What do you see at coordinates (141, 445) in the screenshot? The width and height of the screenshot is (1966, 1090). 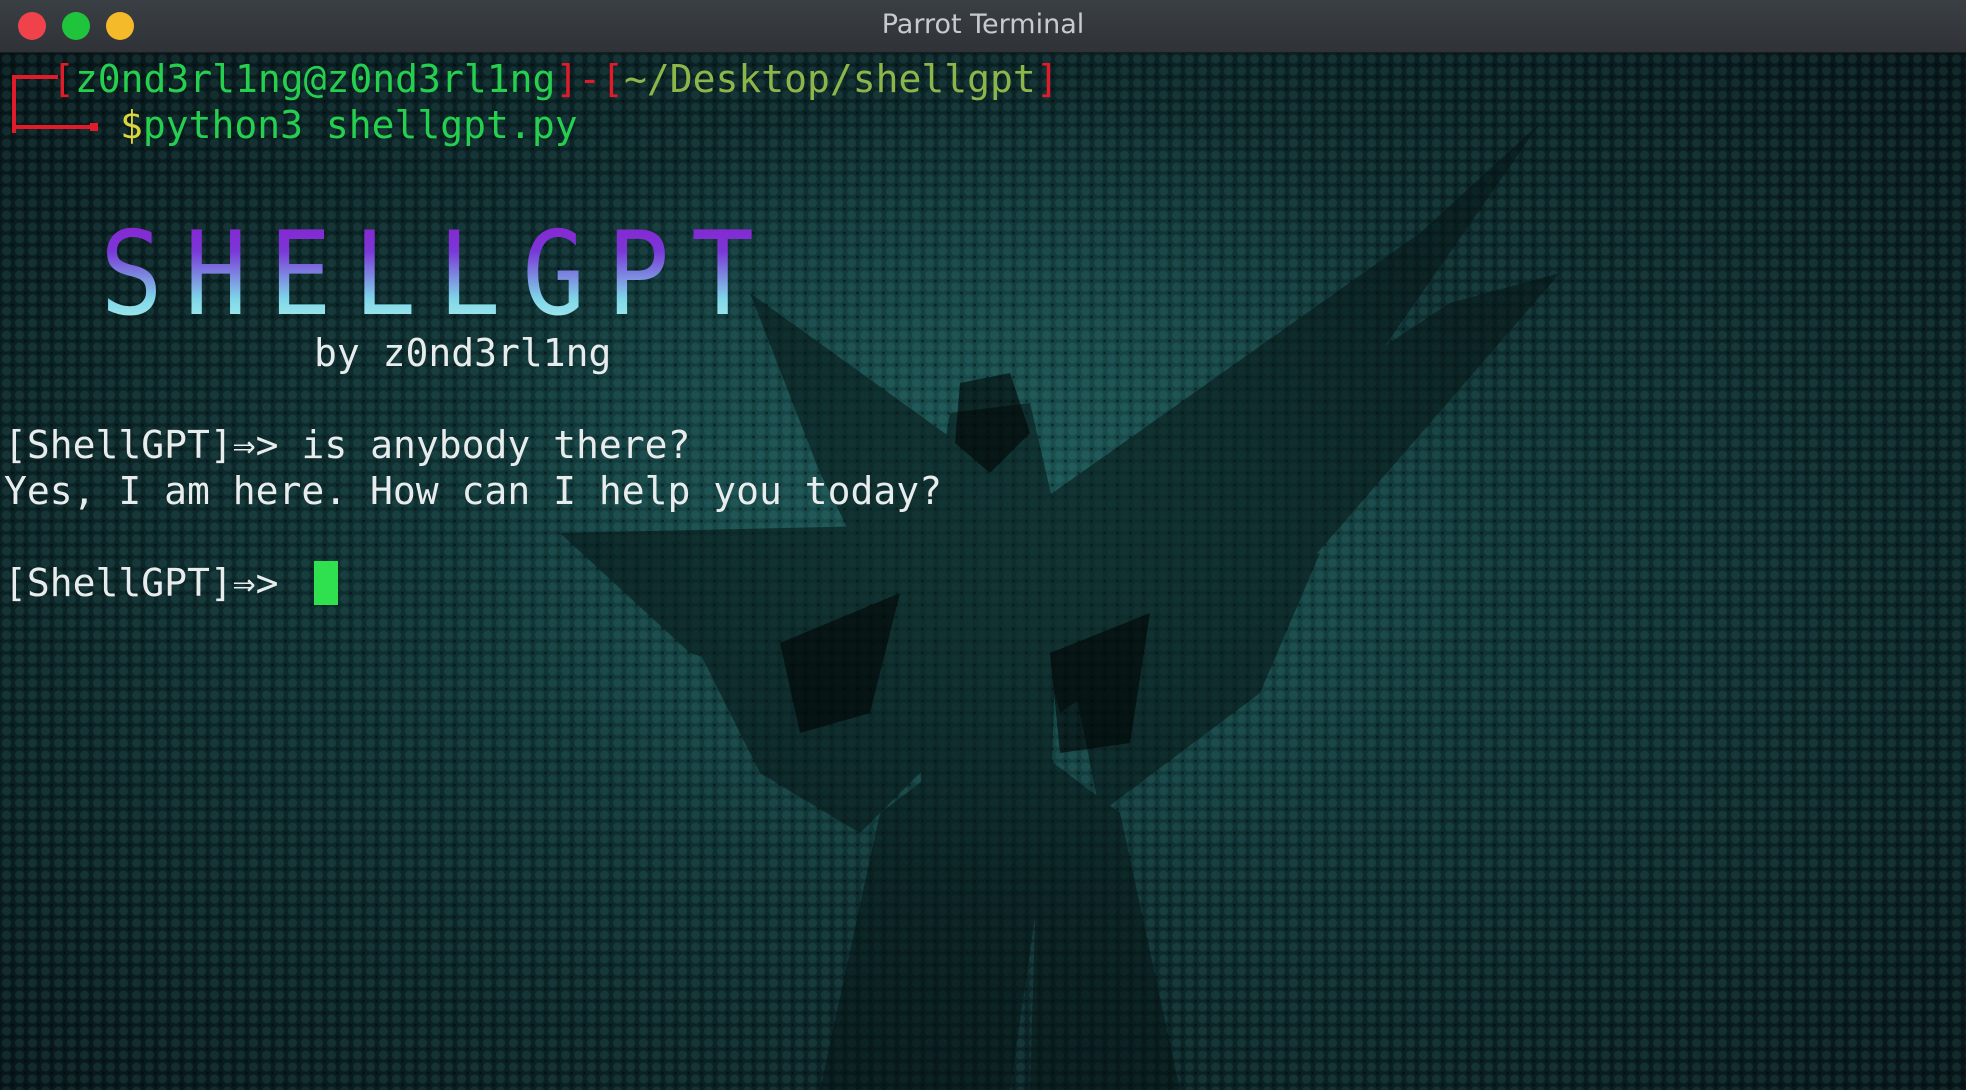 I see `shellgpt-prompt: [ShellGPT]⇒>` at bounding box center [141, 445].